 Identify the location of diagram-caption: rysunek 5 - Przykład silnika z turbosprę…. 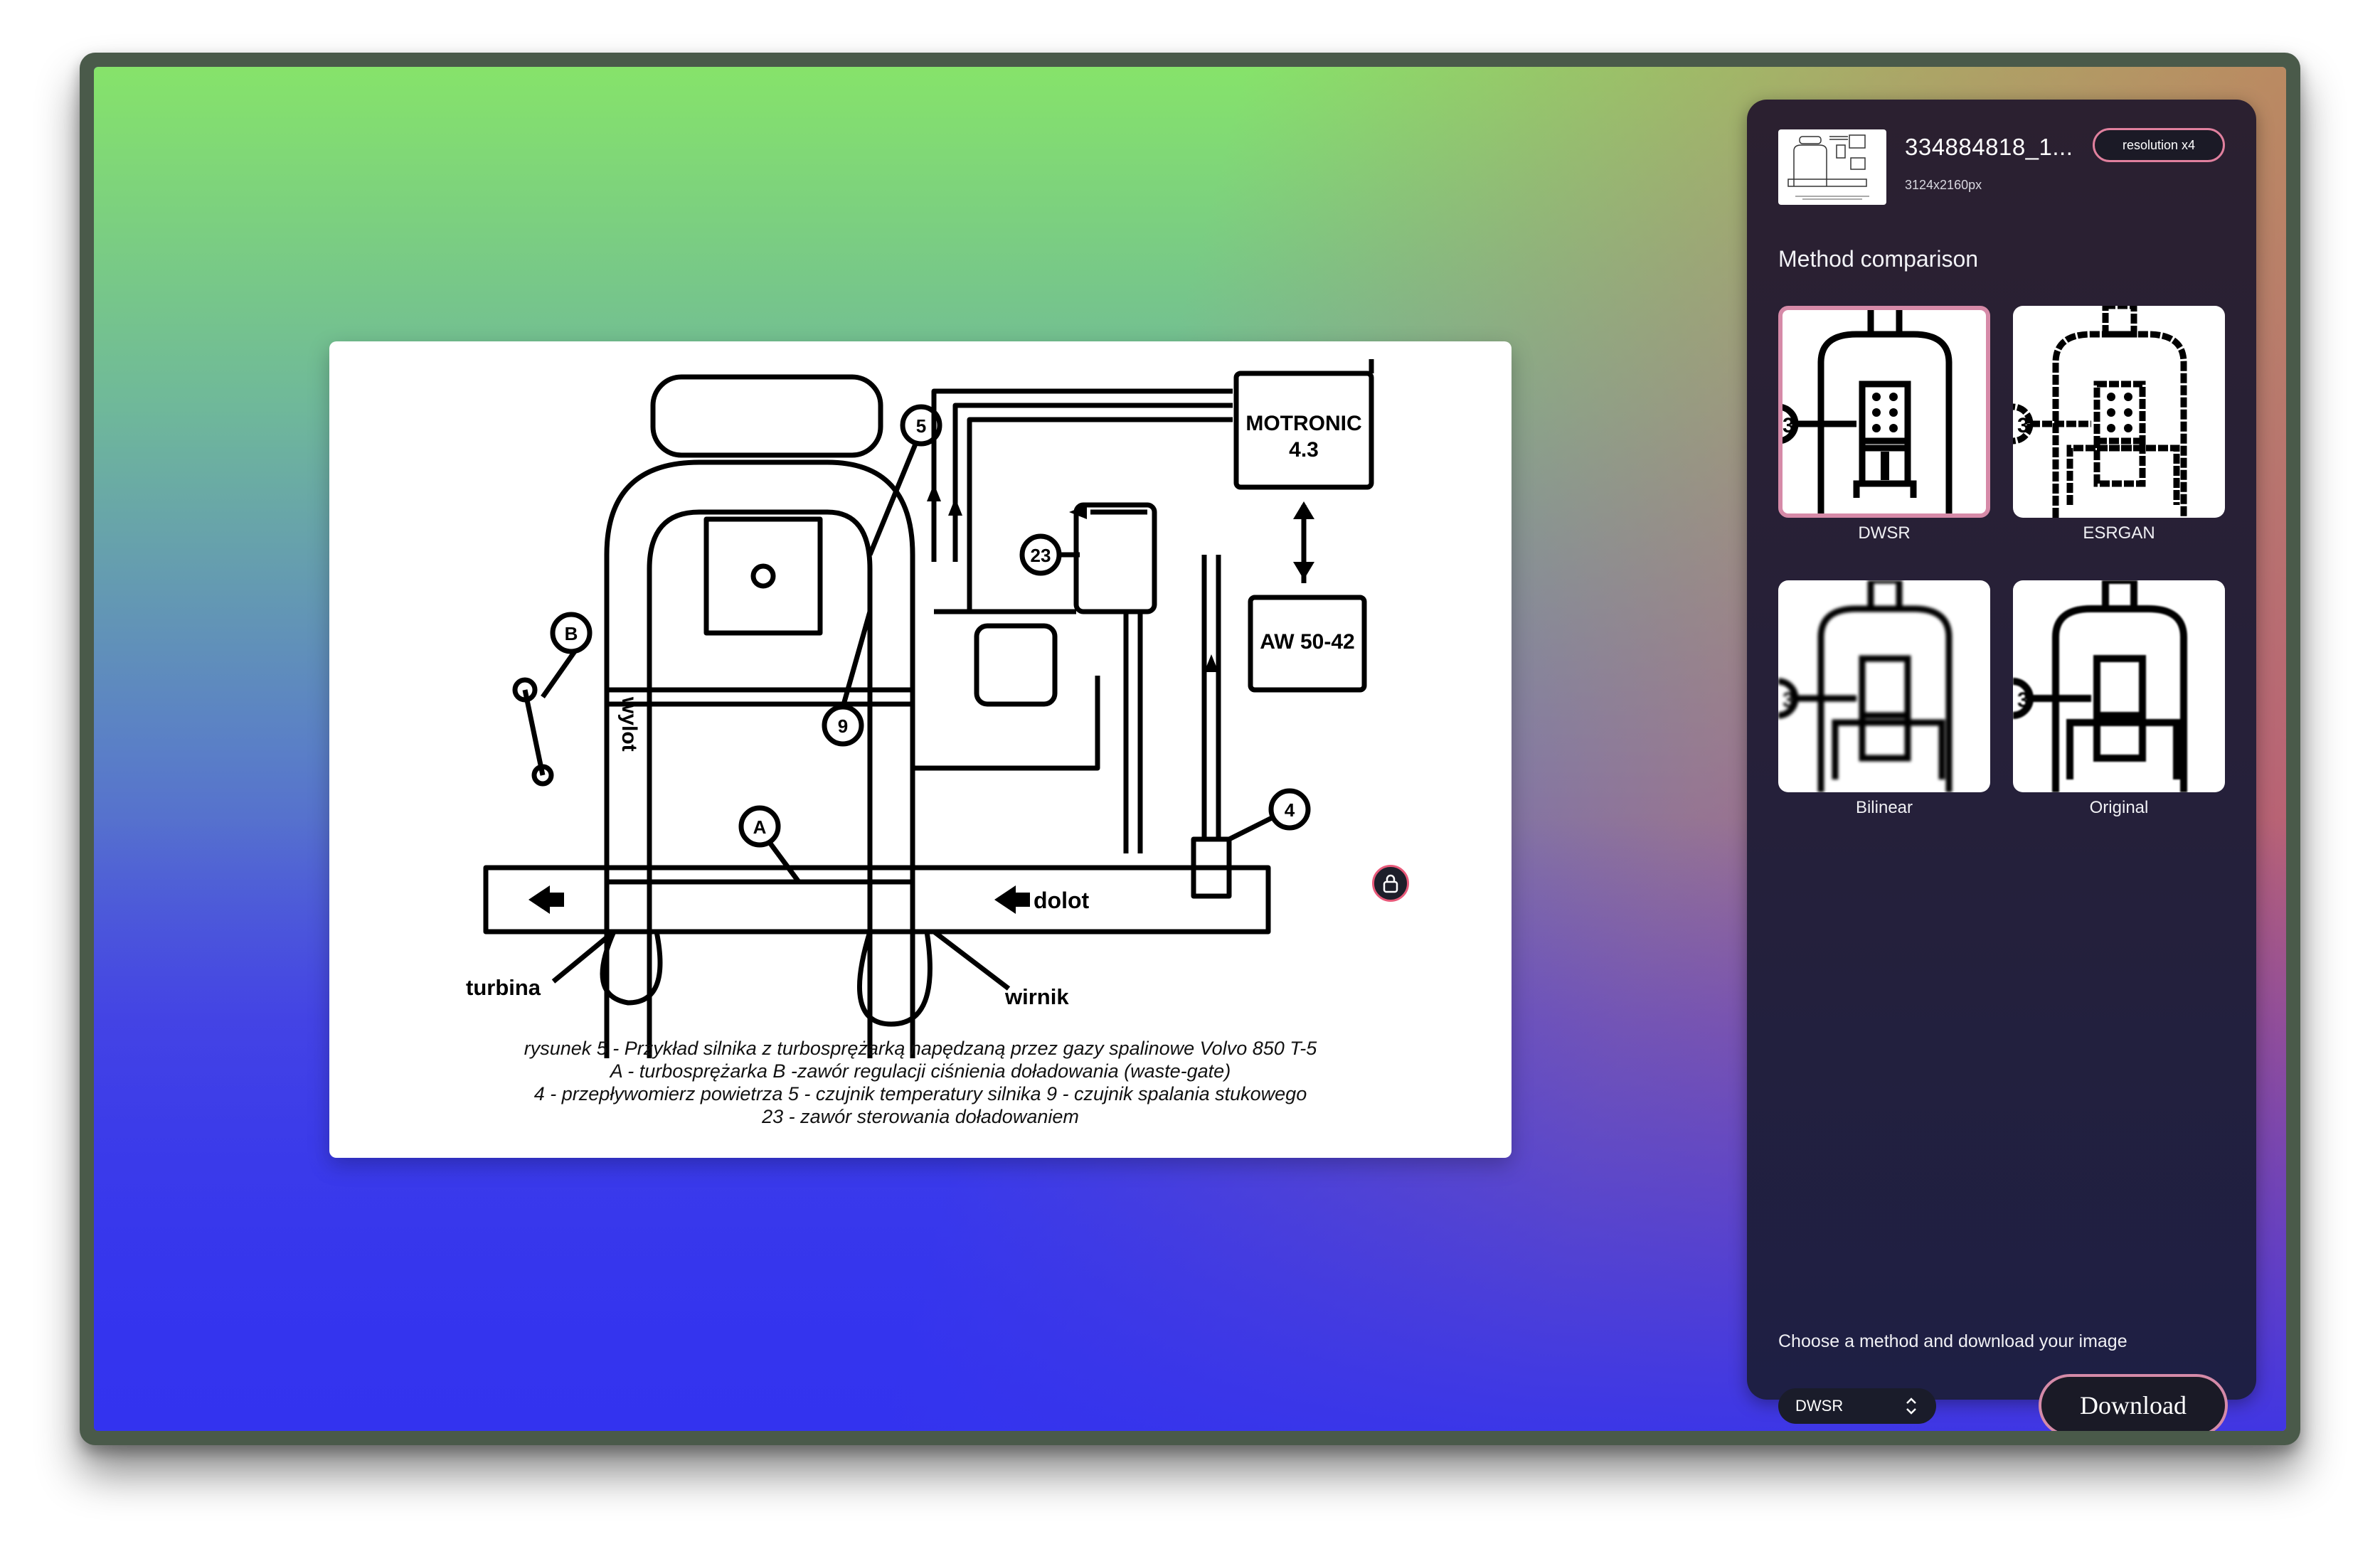
(920, 1082).